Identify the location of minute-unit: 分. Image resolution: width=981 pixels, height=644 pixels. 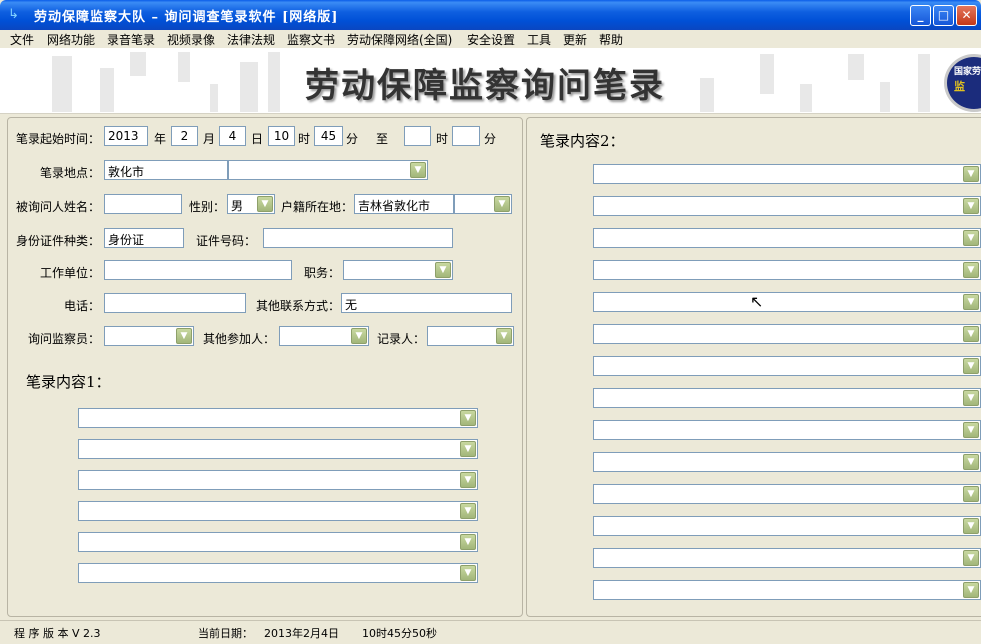
(352, 139).